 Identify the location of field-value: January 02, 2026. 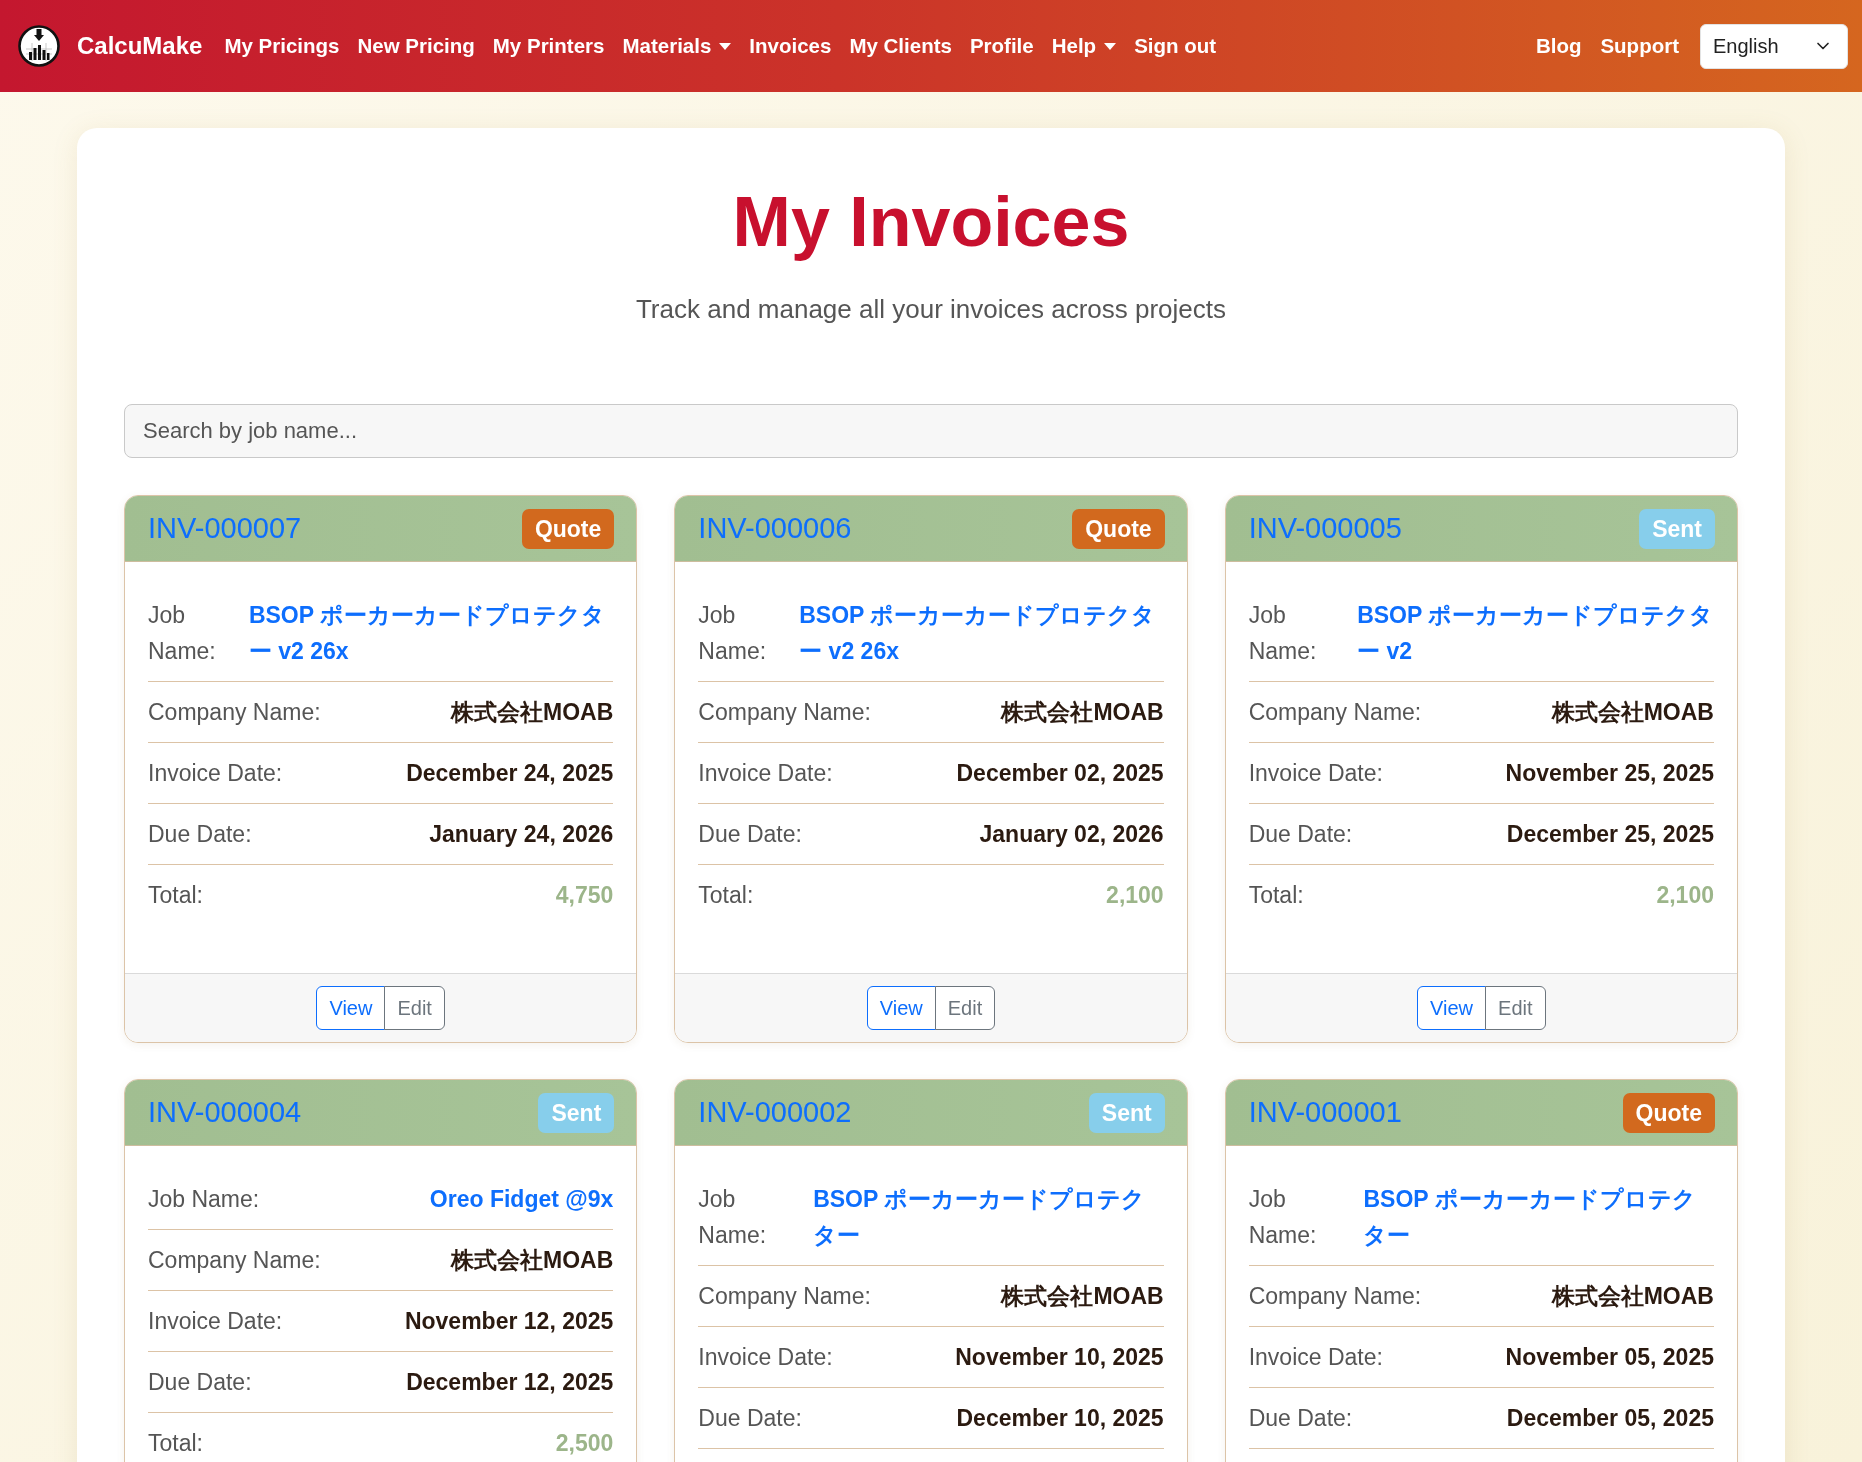
(1071, 834).